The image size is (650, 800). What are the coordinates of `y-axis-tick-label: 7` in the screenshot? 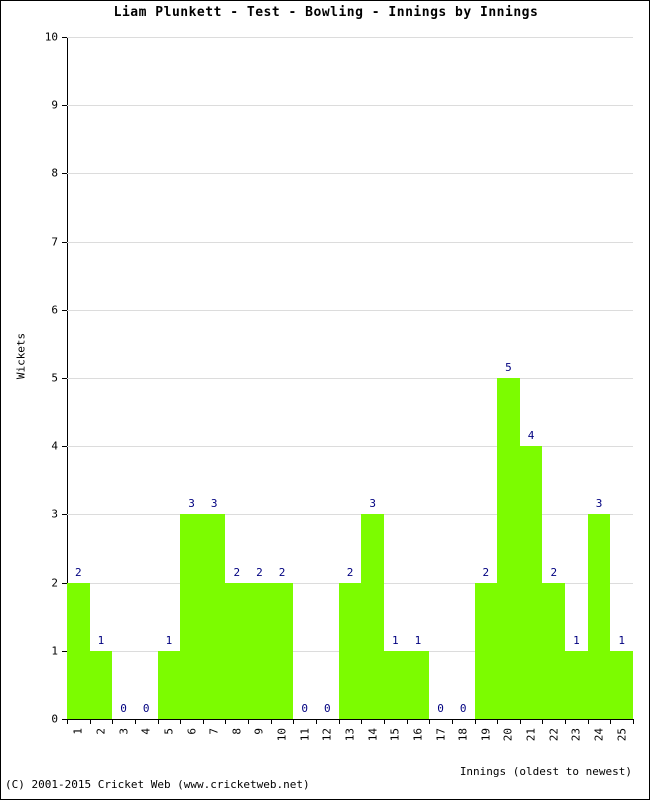 It's located at (54, 242).